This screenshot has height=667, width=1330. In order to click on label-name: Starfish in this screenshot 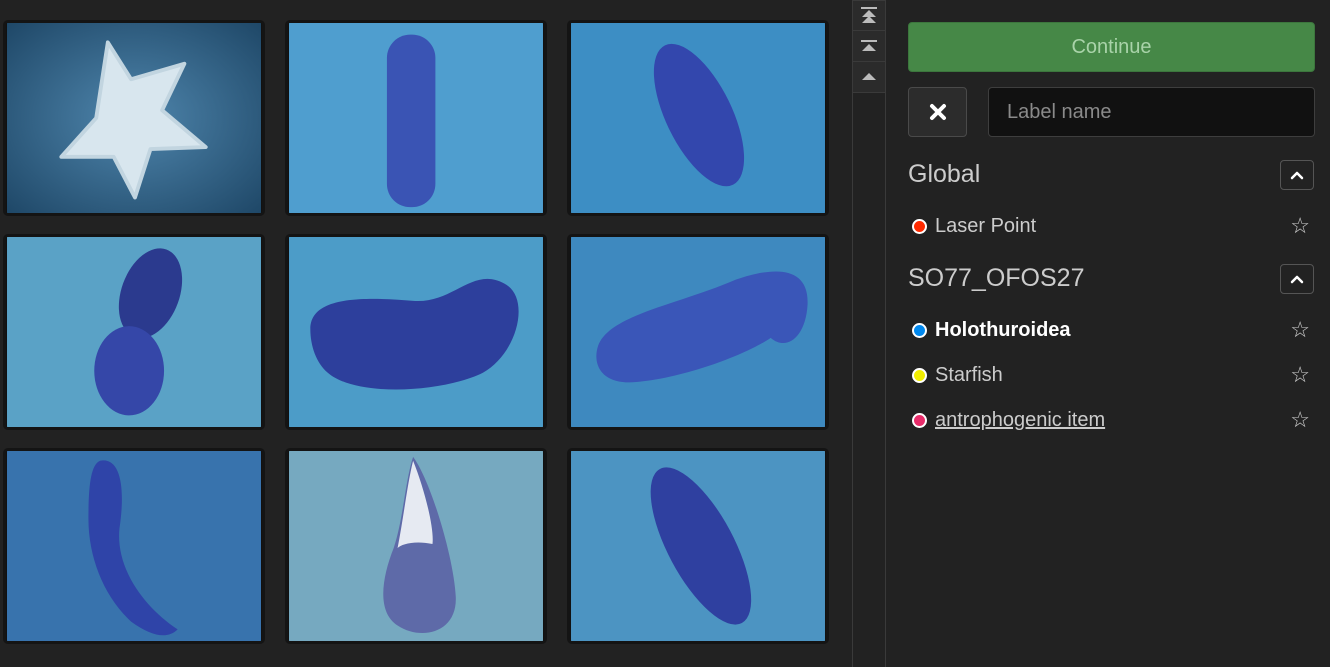, I will do `click(969, 374)`.